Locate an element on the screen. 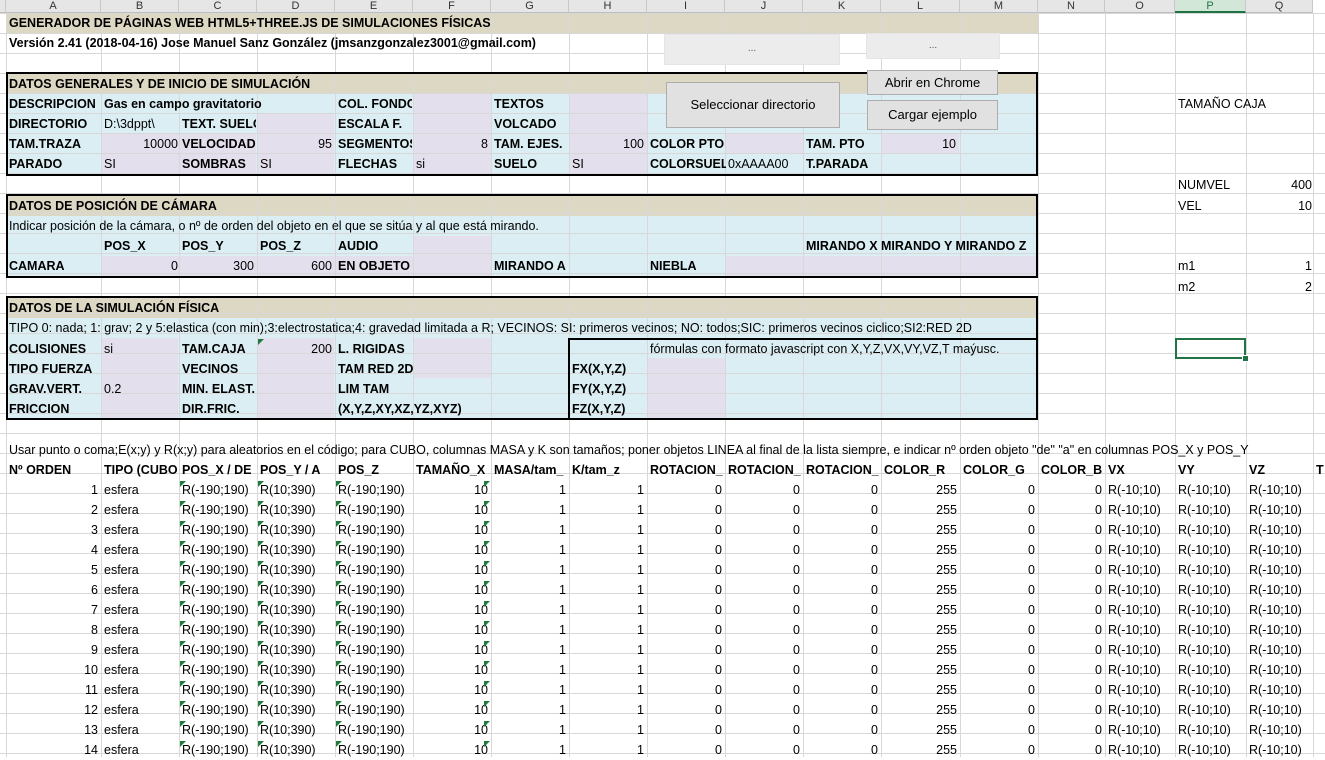 The height and width of the screenshot is (760, 1325). column-header-H: H is located at coordinates (608, 6).